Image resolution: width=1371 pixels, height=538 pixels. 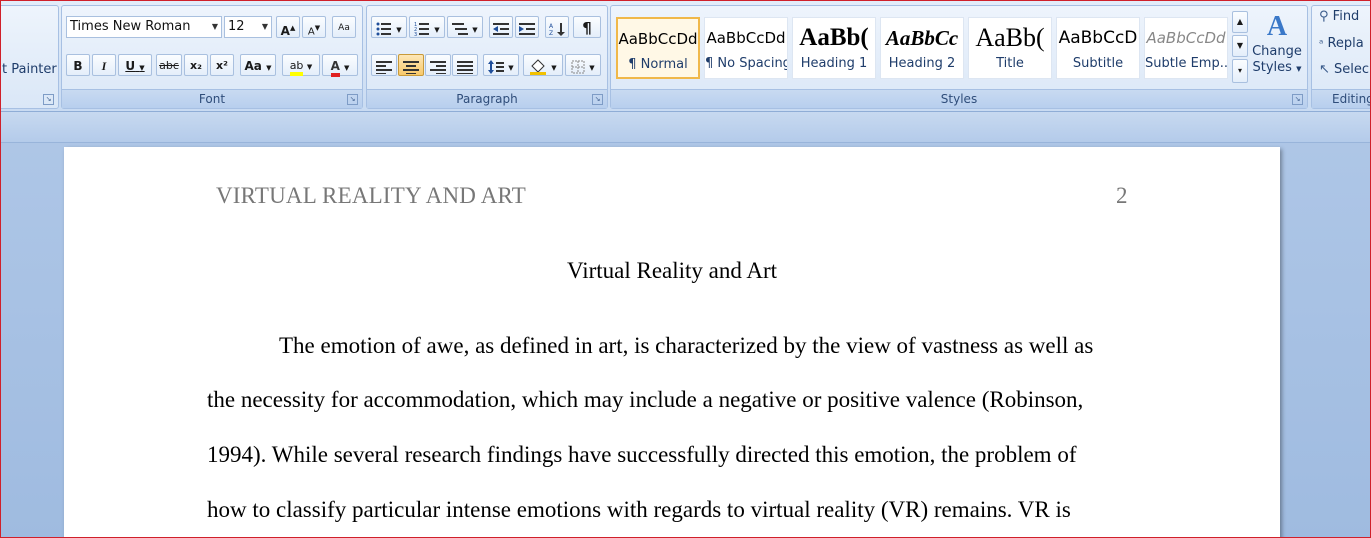 What do you see at coordinates (384, 28) in the screenshot?
I see `bullet-list-icon` at bounding box center [384, 28].